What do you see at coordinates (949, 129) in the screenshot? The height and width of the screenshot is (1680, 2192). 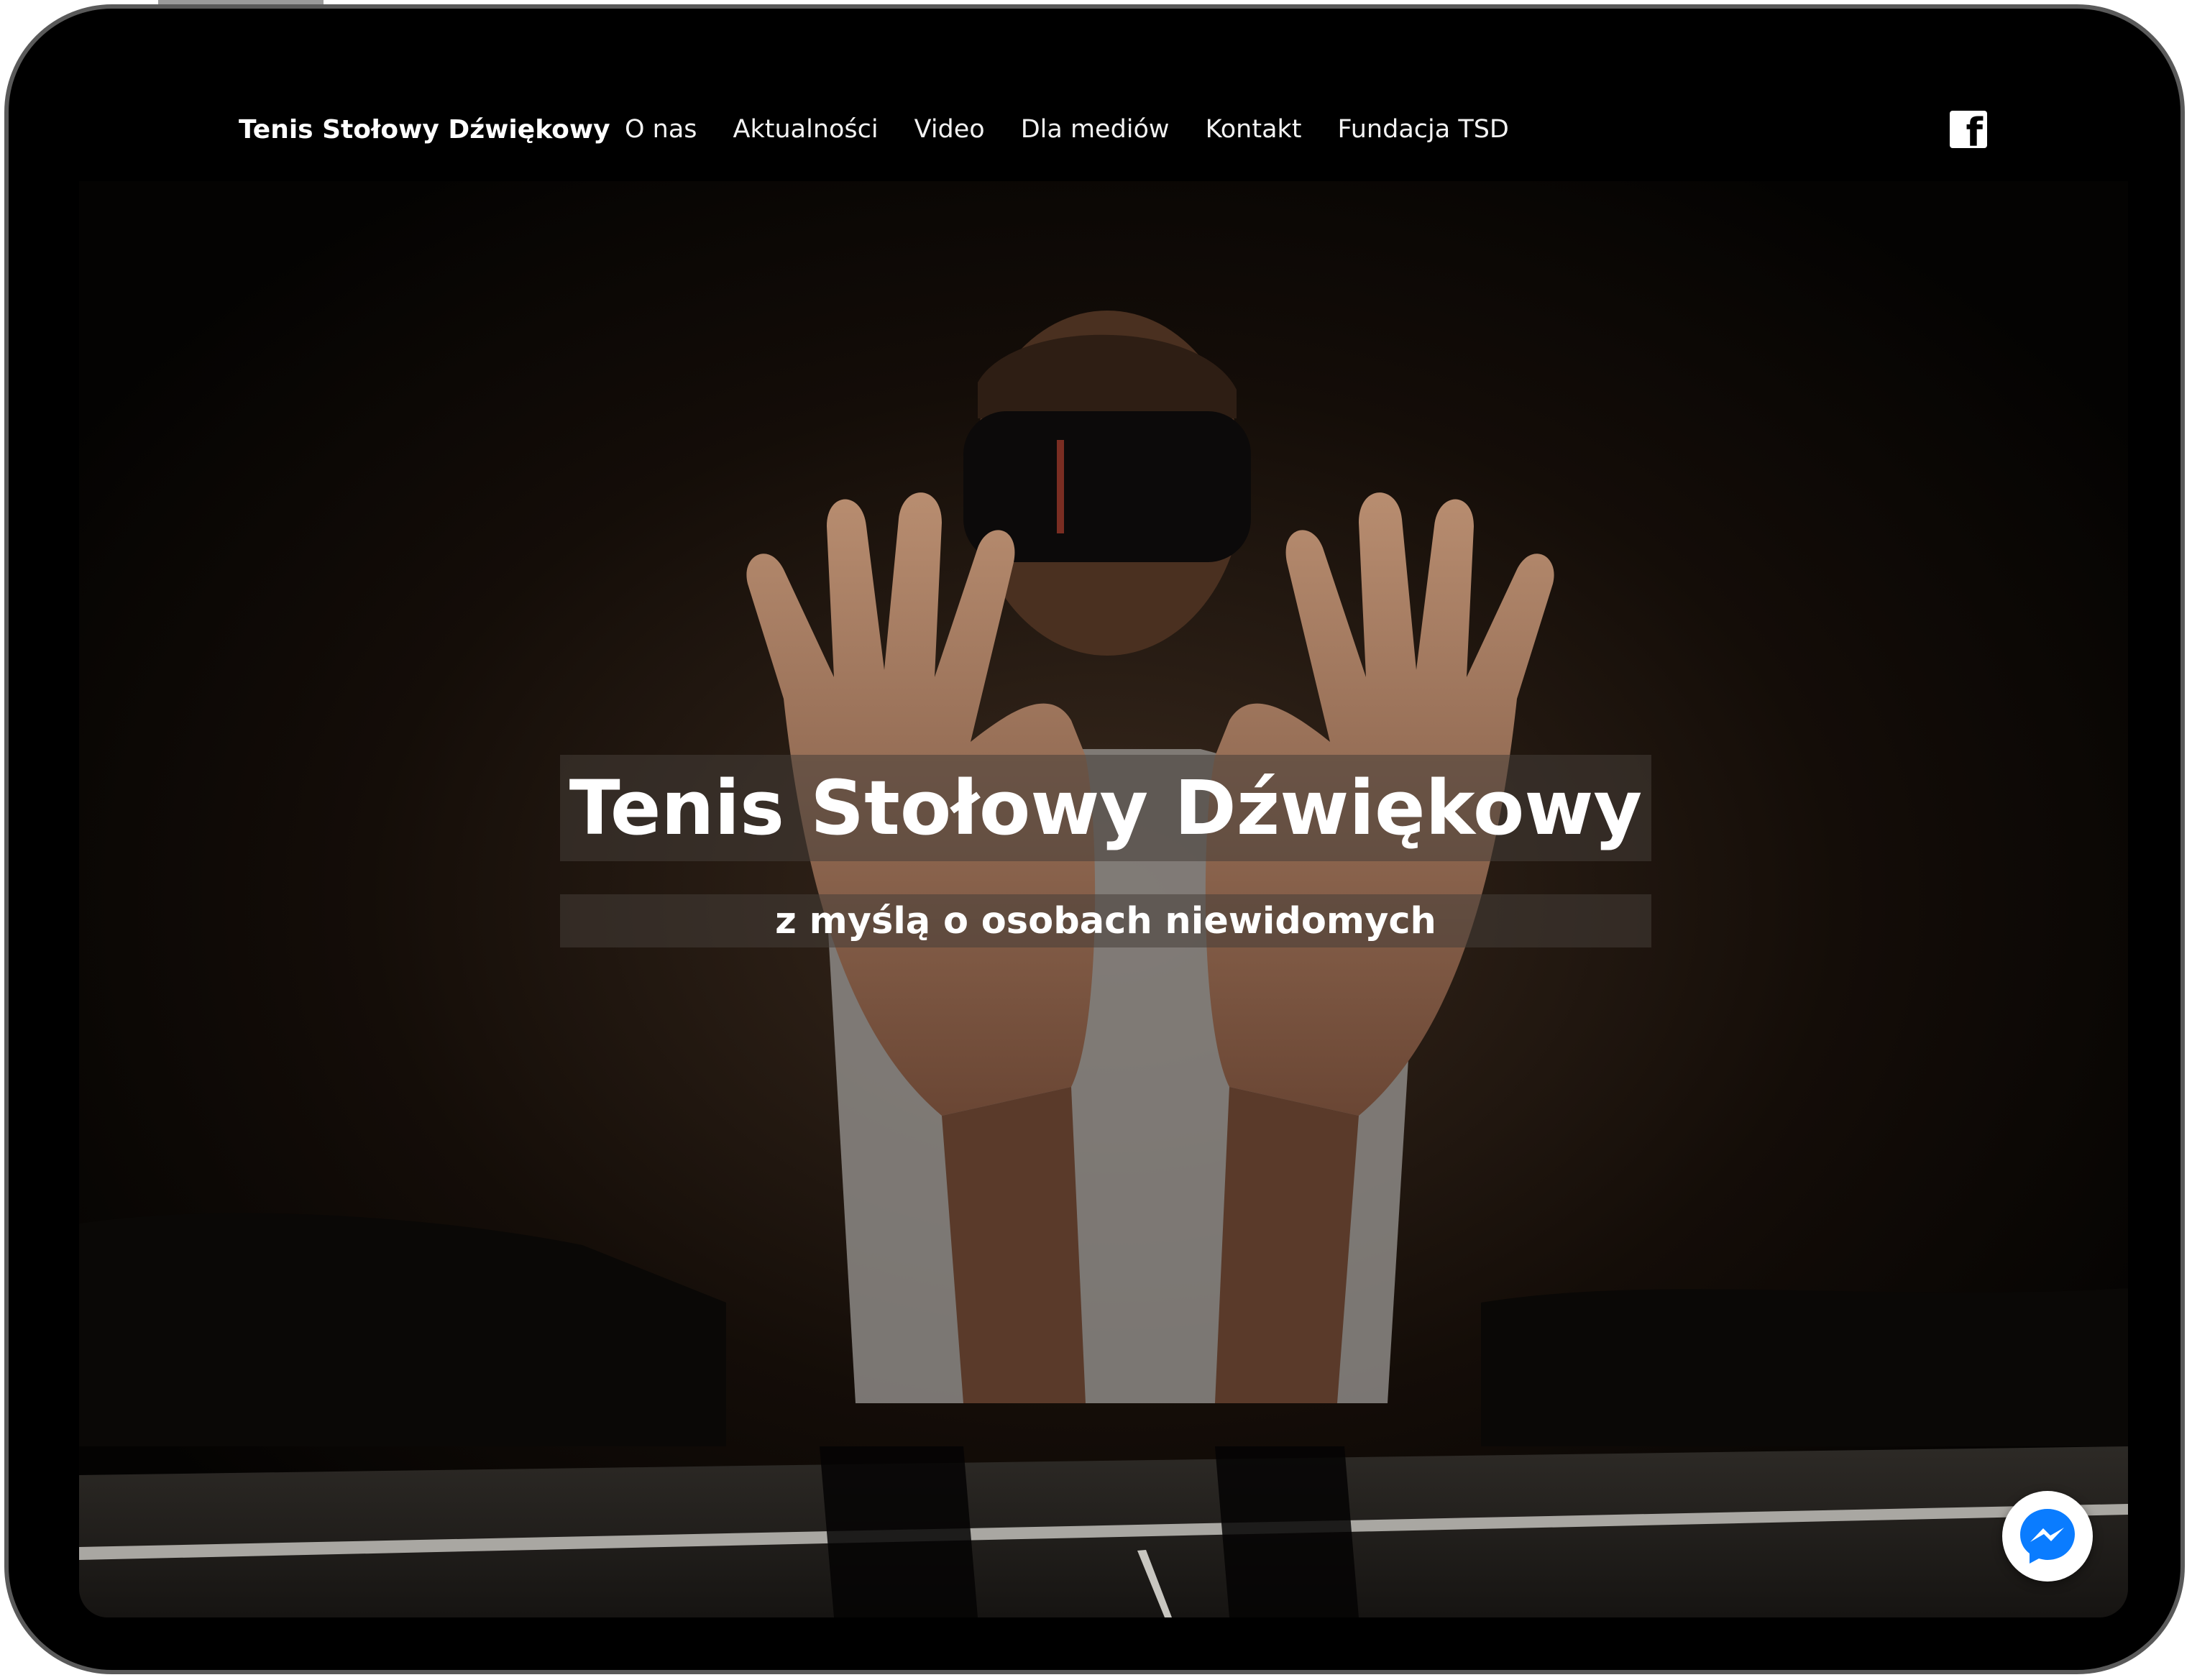 I see `nav-link-video: Video` at bounding box center [949, 129].